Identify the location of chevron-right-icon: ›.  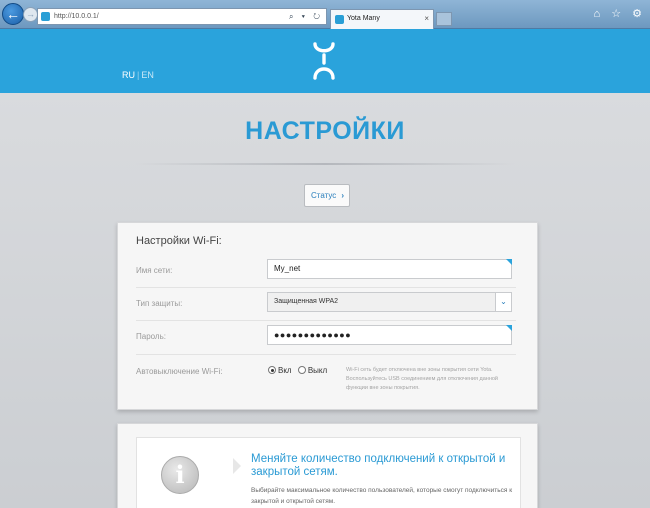
(342, 195).